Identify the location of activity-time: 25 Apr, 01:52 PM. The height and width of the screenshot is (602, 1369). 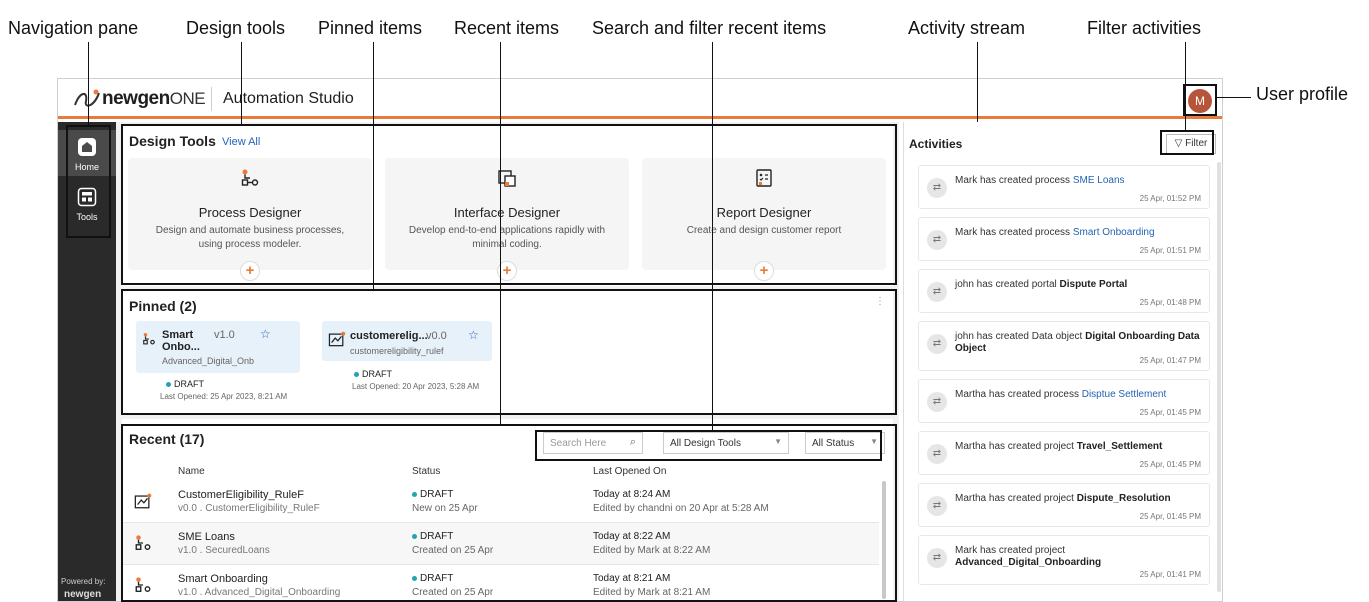
(1170, 198).